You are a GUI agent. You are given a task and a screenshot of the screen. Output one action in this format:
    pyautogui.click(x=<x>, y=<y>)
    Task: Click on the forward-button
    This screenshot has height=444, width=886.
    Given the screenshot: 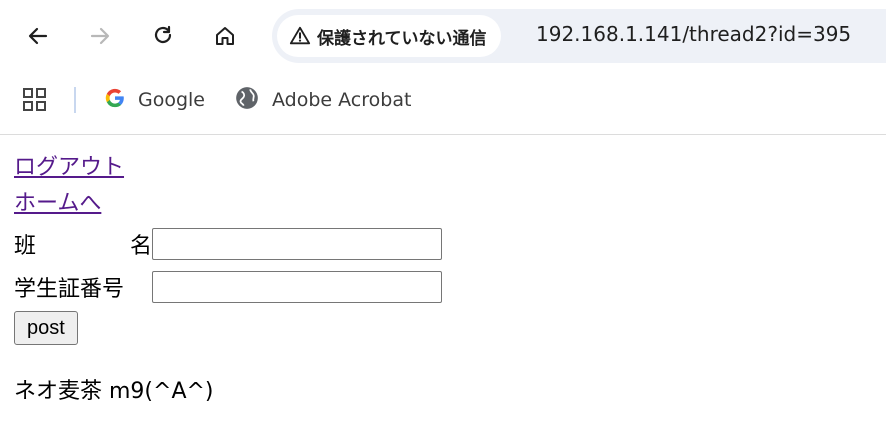 What is the action you would take?
    pyautogui.click(x=100, y=36)
    